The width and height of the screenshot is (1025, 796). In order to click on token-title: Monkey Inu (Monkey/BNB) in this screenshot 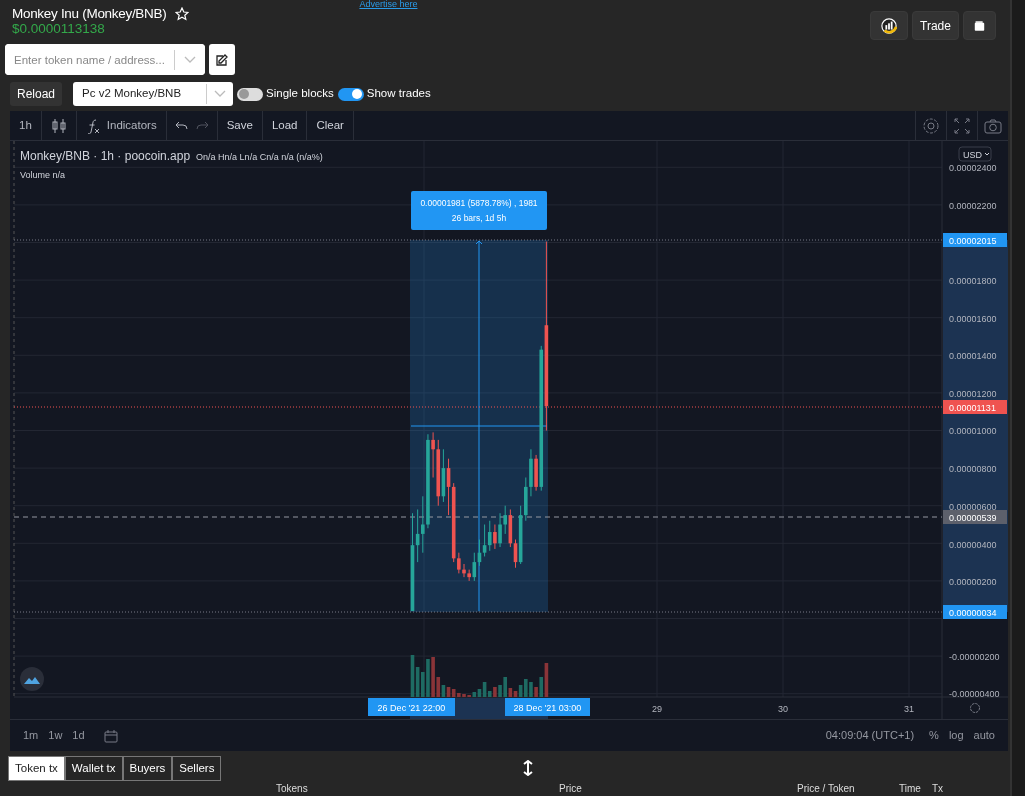, I will do `click(89, 14)`.